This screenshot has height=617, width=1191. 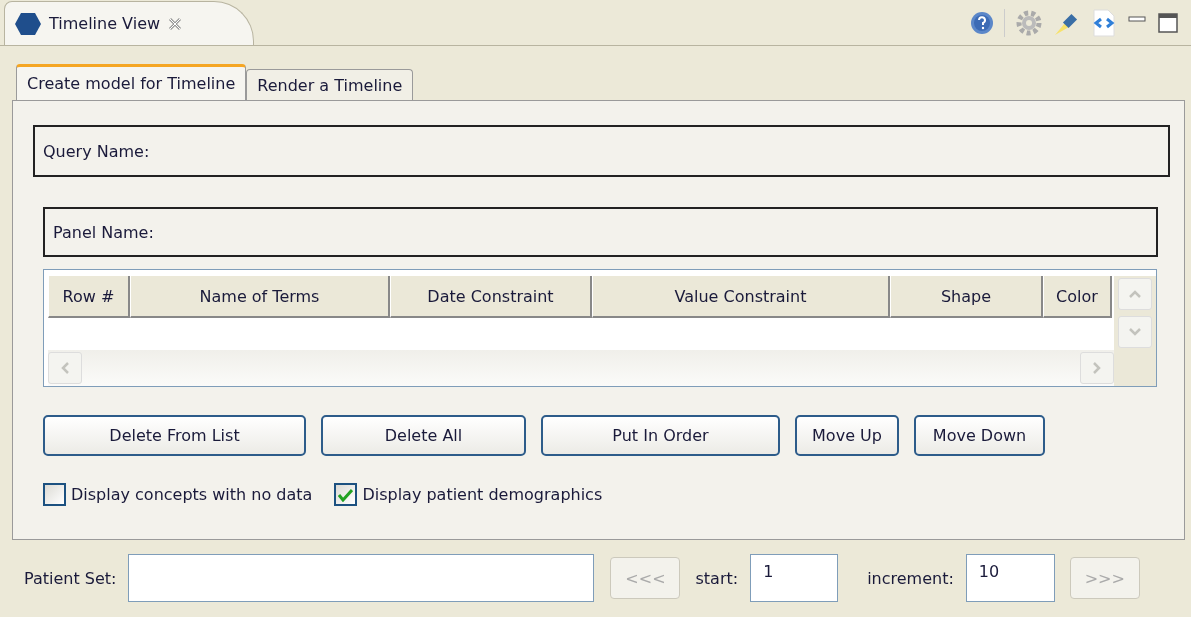 I want to click on checkbox-label: Display concepts with no data, so click(x=192, y=494).